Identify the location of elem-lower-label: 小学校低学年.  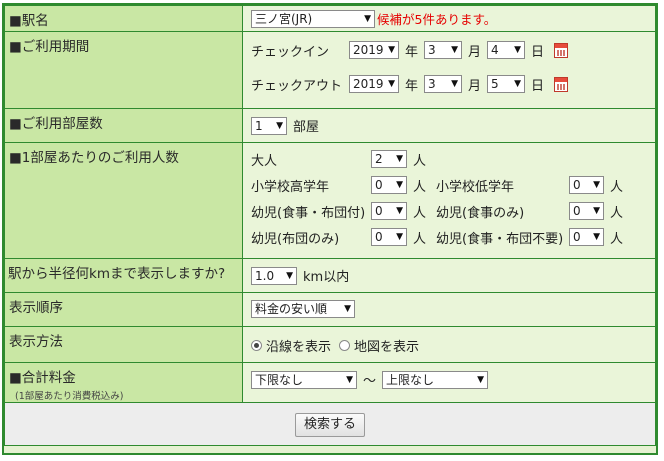
(475, 187).